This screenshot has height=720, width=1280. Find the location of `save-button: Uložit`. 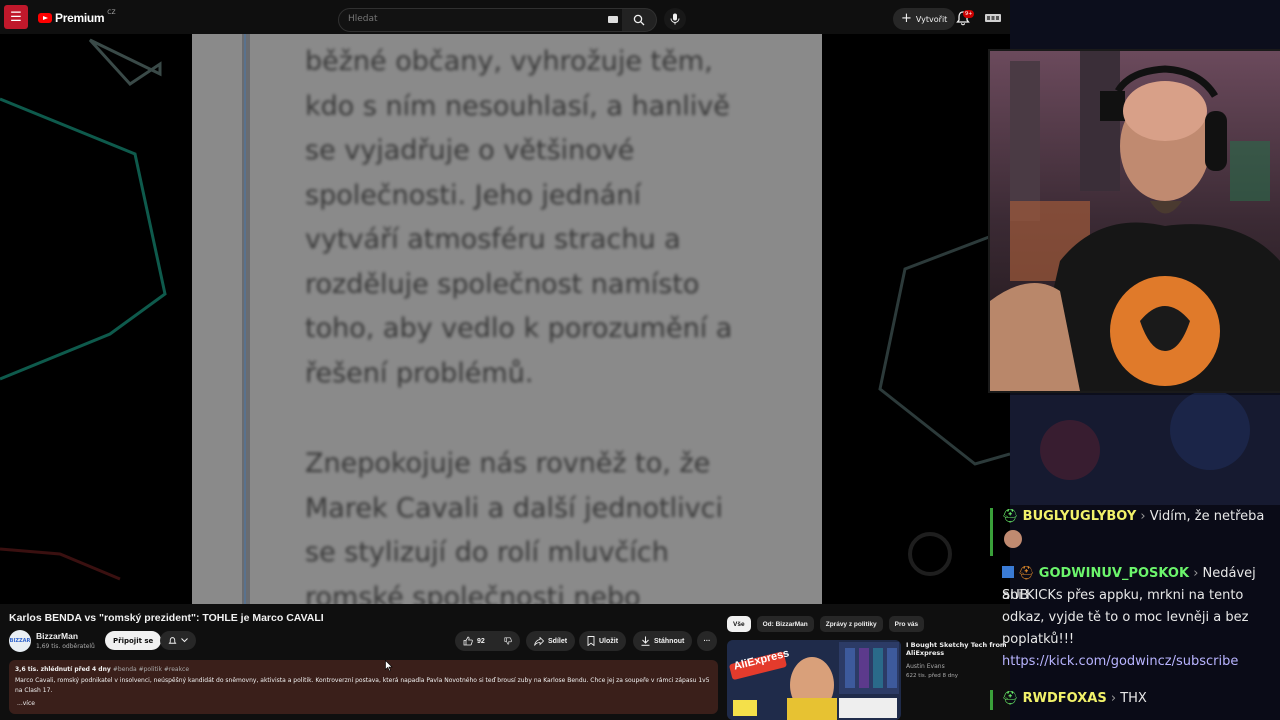

save-button: Uložit is located at coordinates (603, 641).